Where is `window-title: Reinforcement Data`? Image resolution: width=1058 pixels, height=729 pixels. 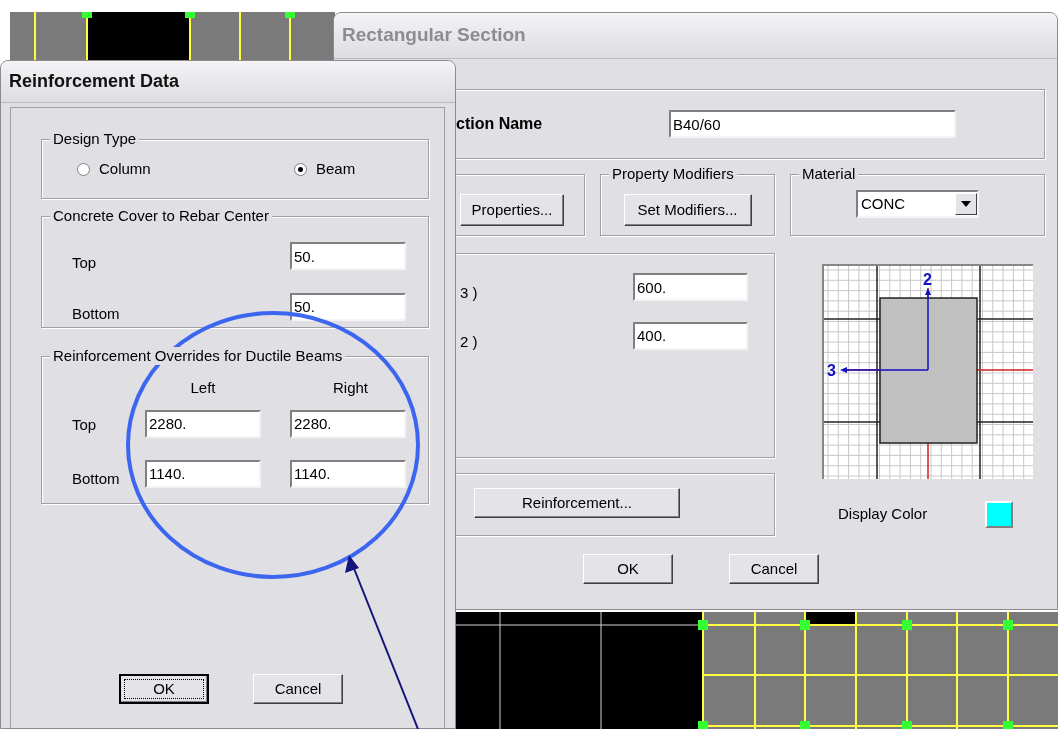
window-title: Reinforcement Data is located at coordinates (94, 81).